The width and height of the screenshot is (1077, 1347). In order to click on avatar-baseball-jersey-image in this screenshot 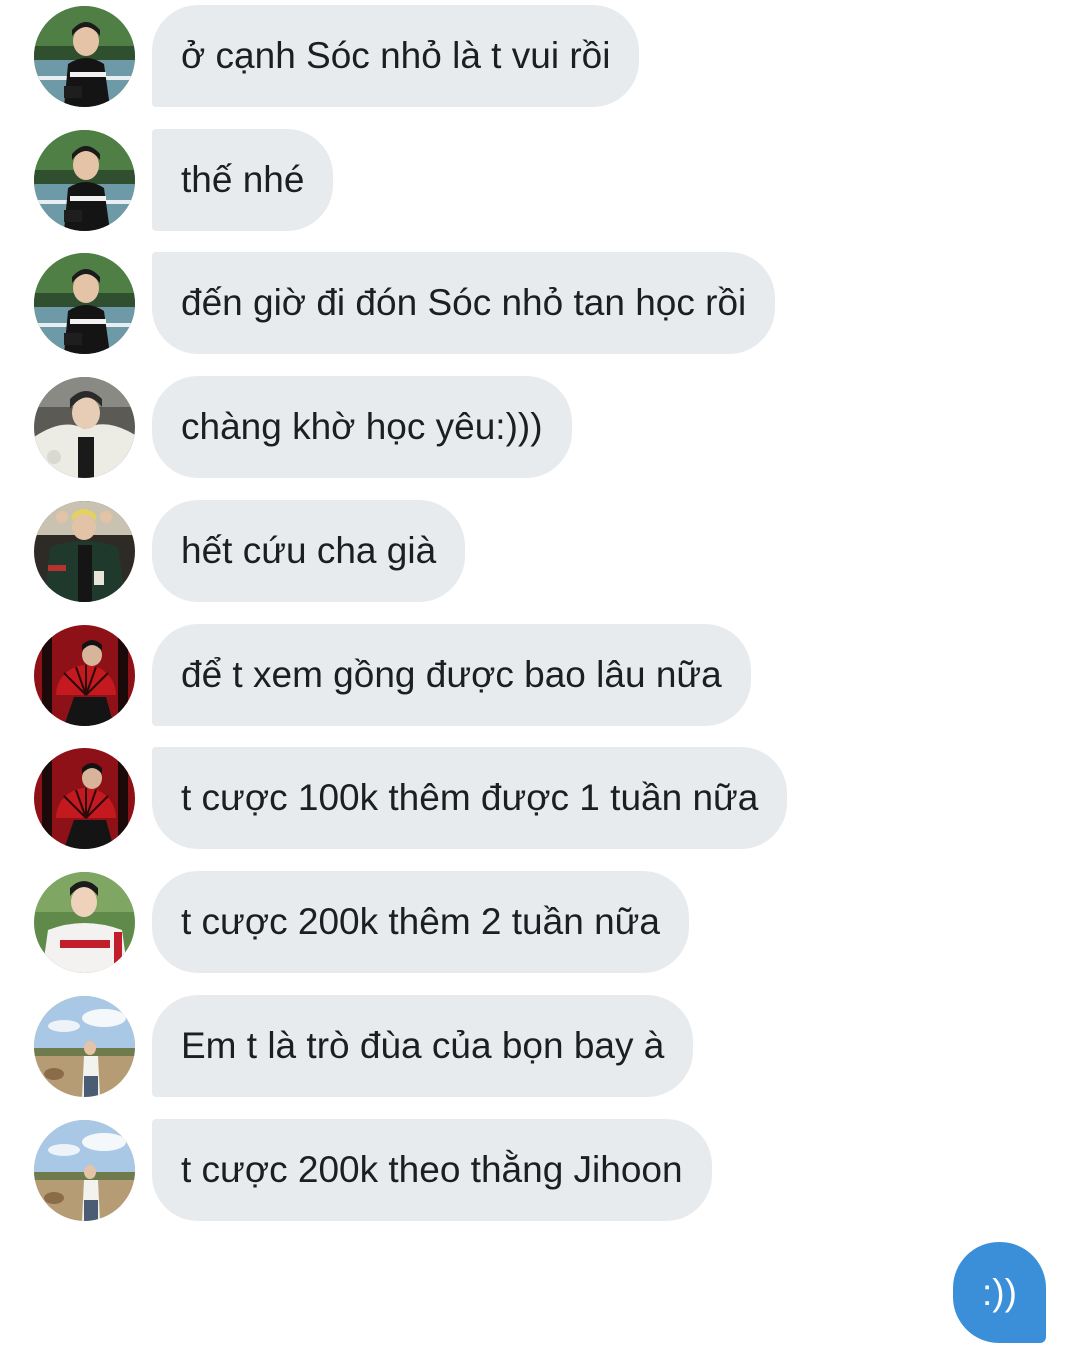, I will do `click(84, 922)`.